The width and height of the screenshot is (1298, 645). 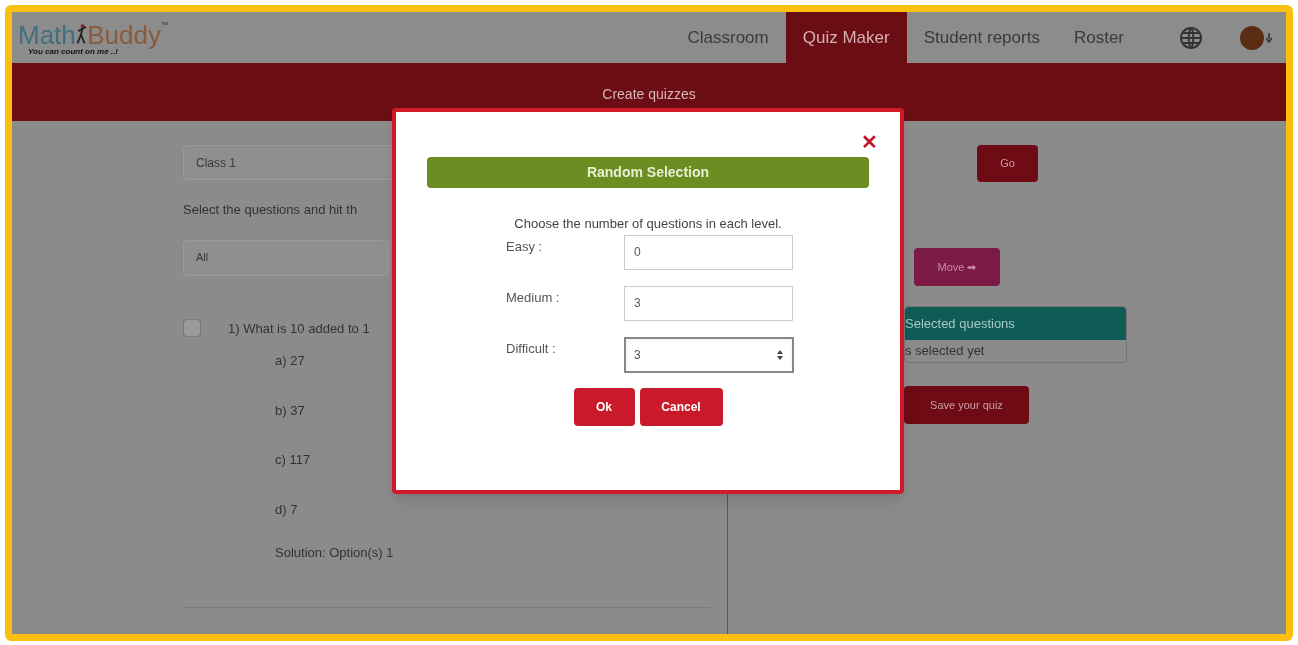 What do you see at coordinates (981, 37) in the screenshot?
I see `nav-tab: Student reports` at bounding box center [981, 37].